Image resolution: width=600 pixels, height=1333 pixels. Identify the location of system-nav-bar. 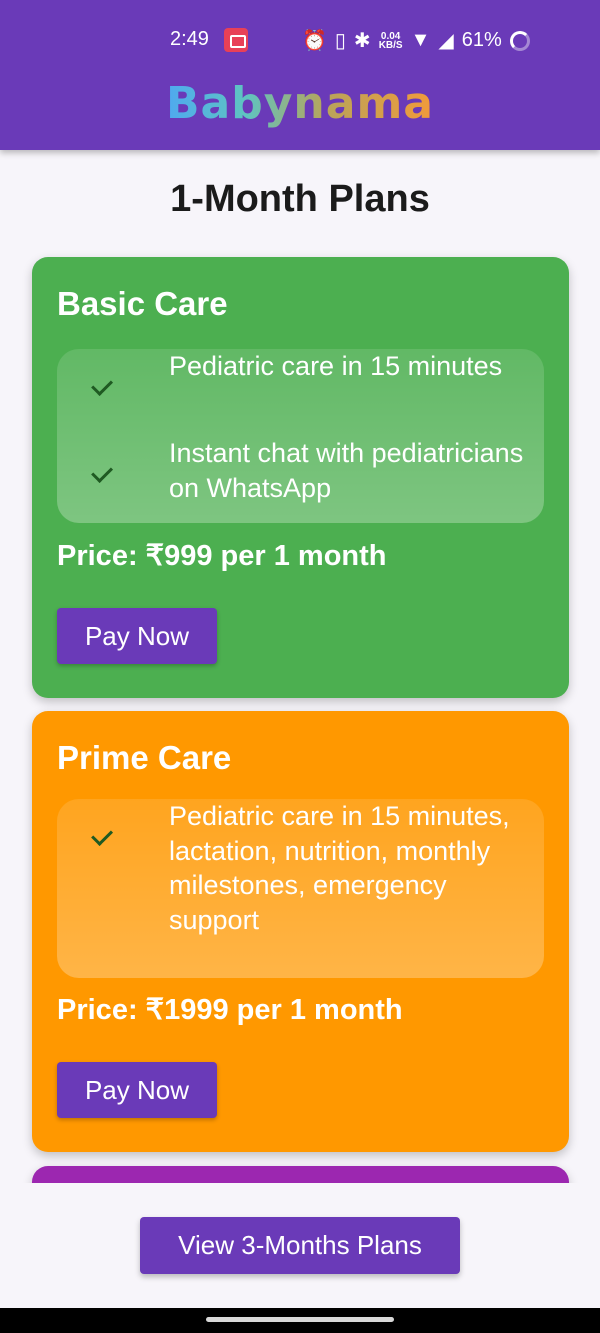
(300, 1320).